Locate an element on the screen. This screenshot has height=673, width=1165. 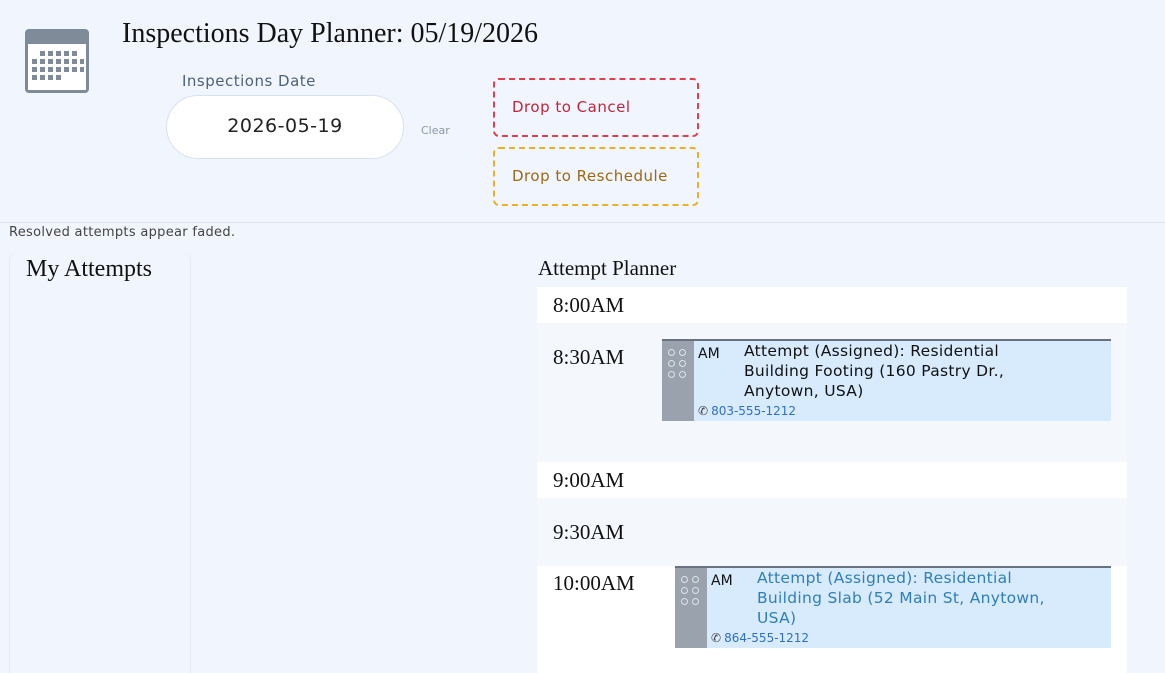
slot-time-label: 9:00AM is located at coordinates (589, 480).